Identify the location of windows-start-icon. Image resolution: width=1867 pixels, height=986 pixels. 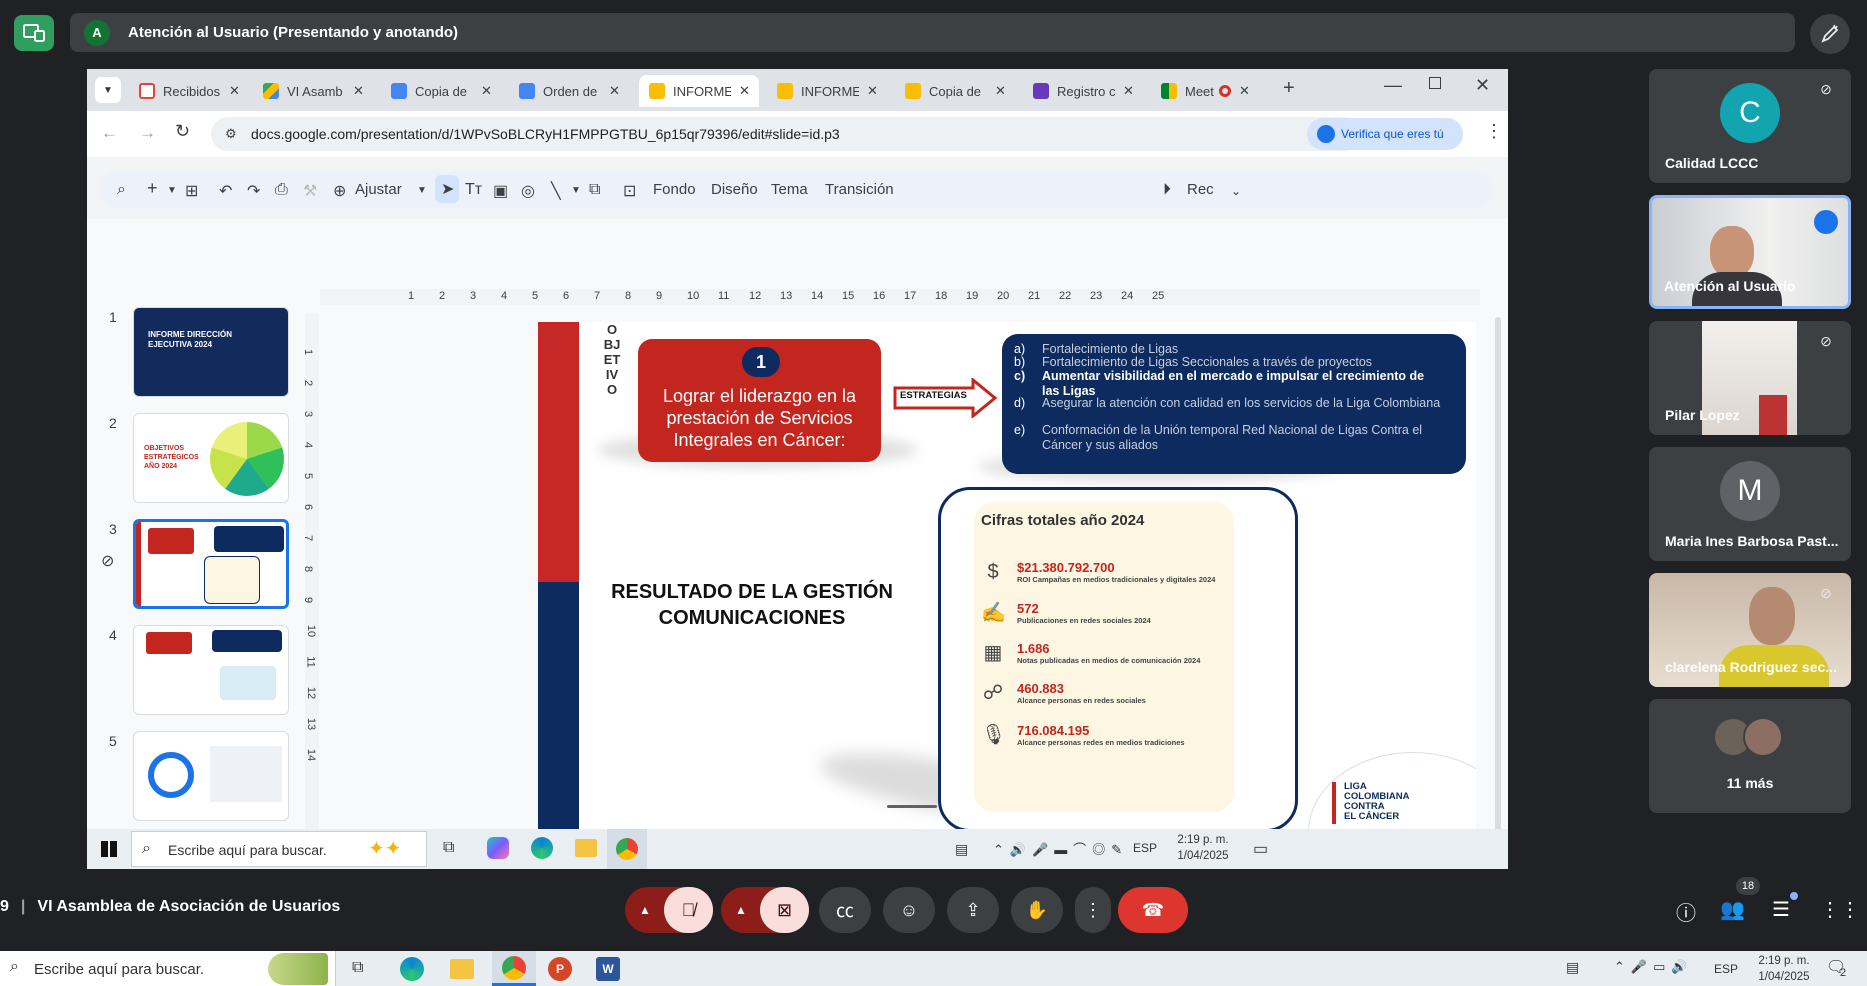
(109, 849).